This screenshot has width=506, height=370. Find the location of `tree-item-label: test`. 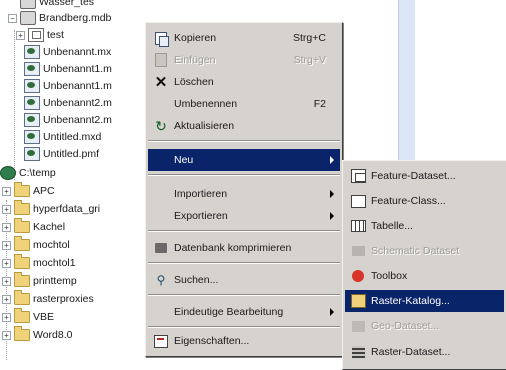

tree-item-label: test is located at coordinates (55, 35).